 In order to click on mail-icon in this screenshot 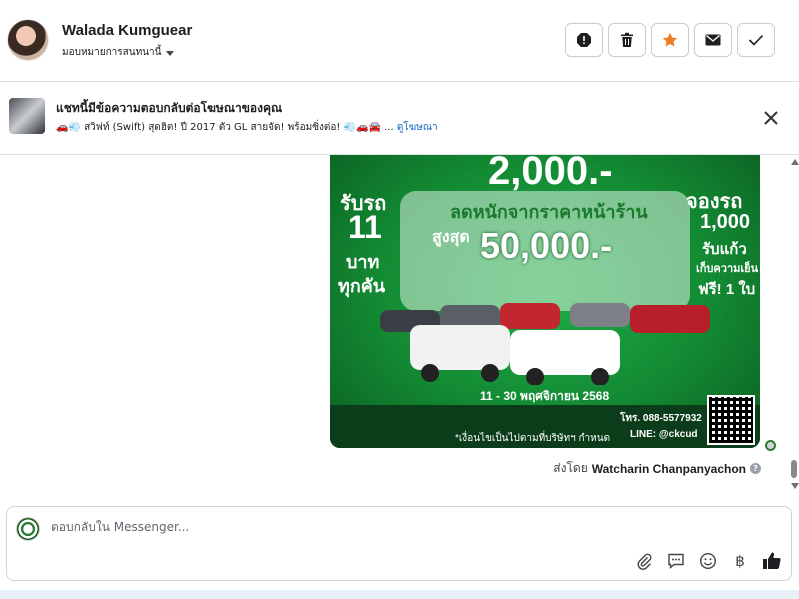, I will do `click(713, 40)`.